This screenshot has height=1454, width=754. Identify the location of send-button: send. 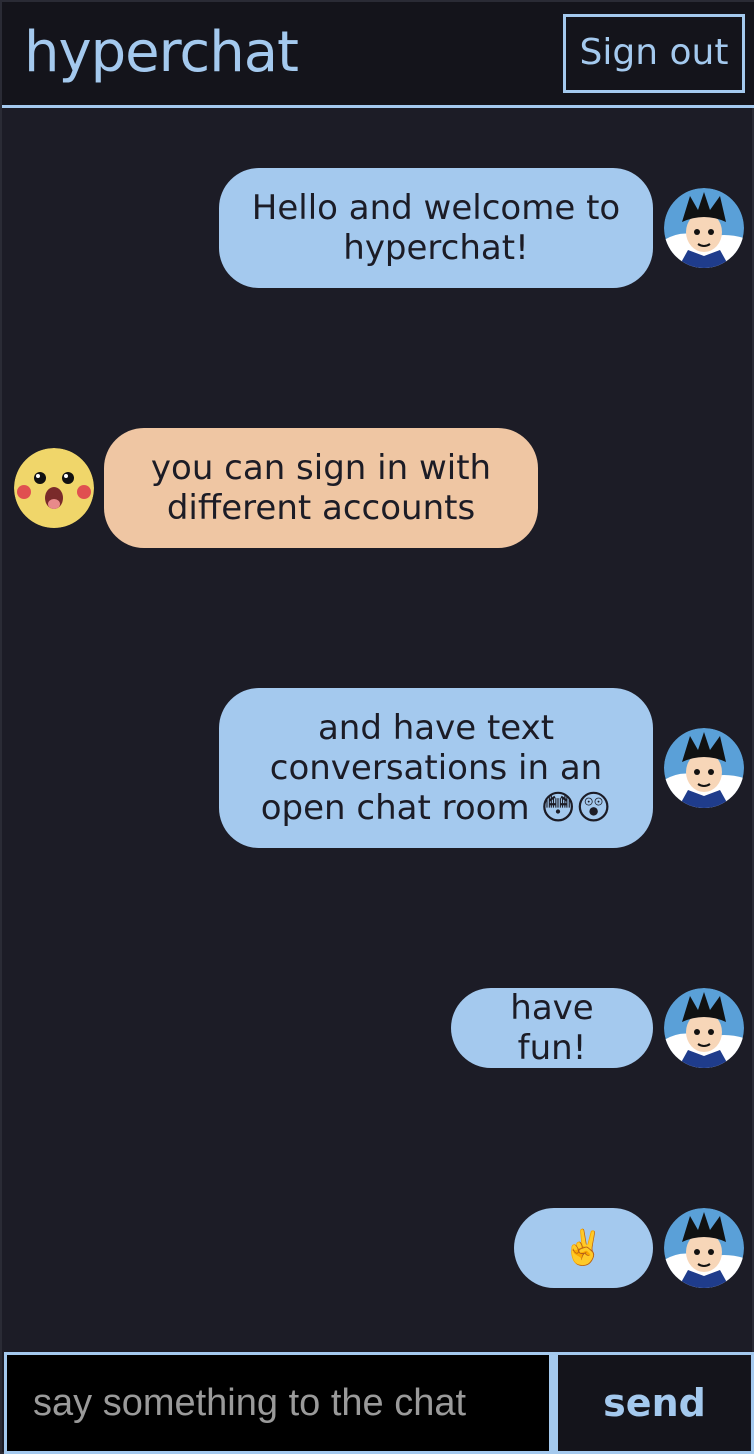
(653, 1403).